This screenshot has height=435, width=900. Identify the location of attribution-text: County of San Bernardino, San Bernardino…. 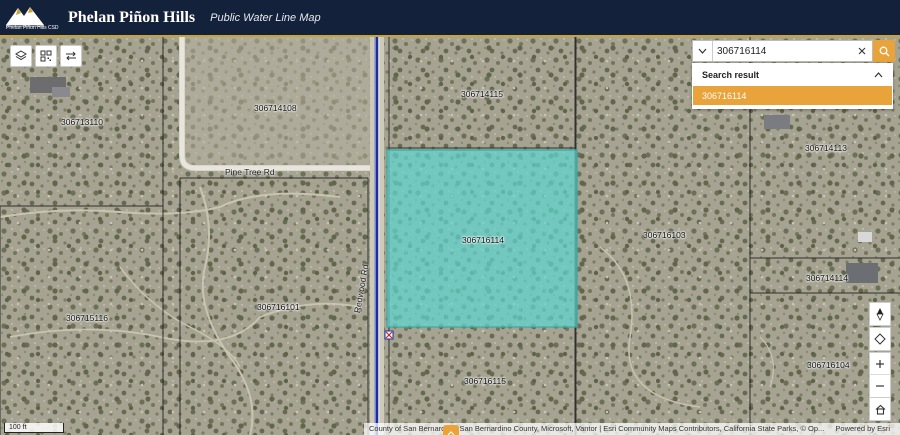
(597, 428).